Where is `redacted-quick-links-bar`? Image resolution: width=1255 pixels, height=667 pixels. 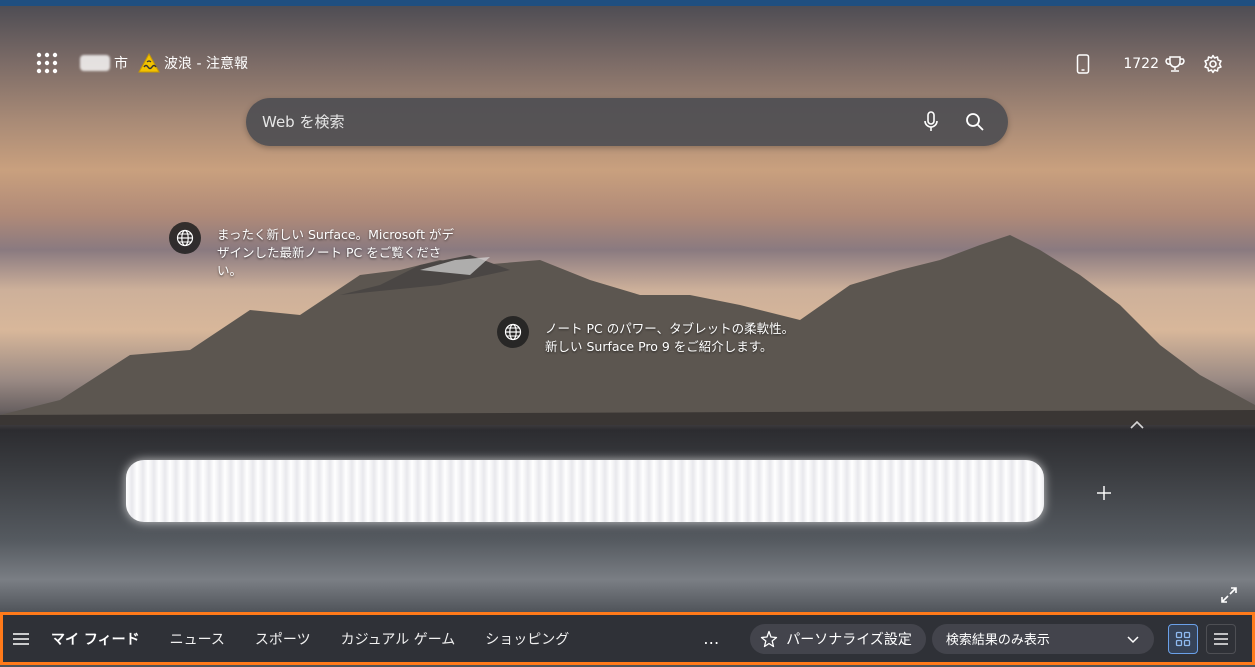 redacted-quick-links-bar is located at coordinates (585, 491).